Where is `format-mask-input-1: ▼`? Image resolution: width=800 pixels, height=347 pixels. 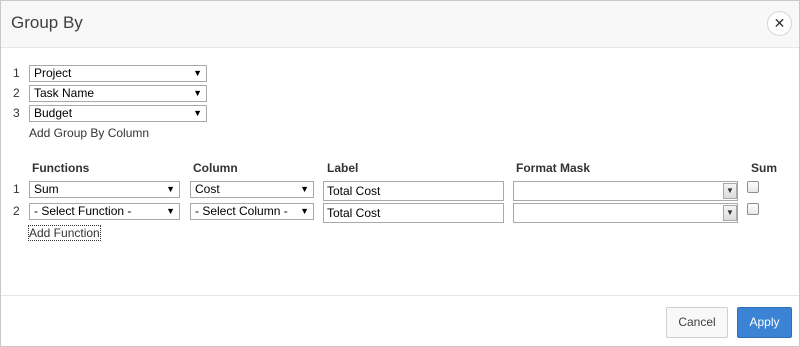 format-mask-input-1: ▼ is located at coordinates (625, 191).